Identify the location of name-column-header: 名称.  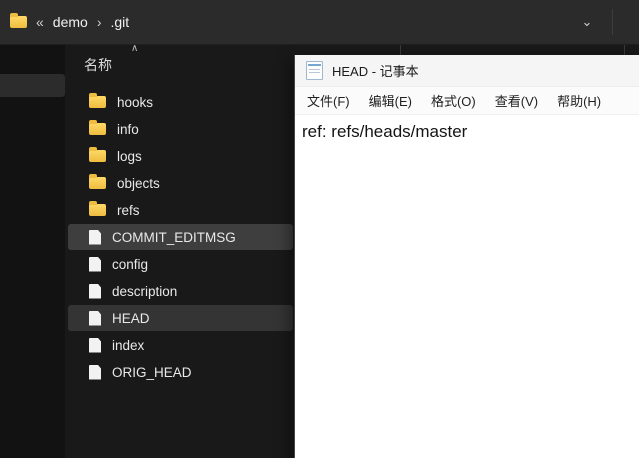
(98, 65).